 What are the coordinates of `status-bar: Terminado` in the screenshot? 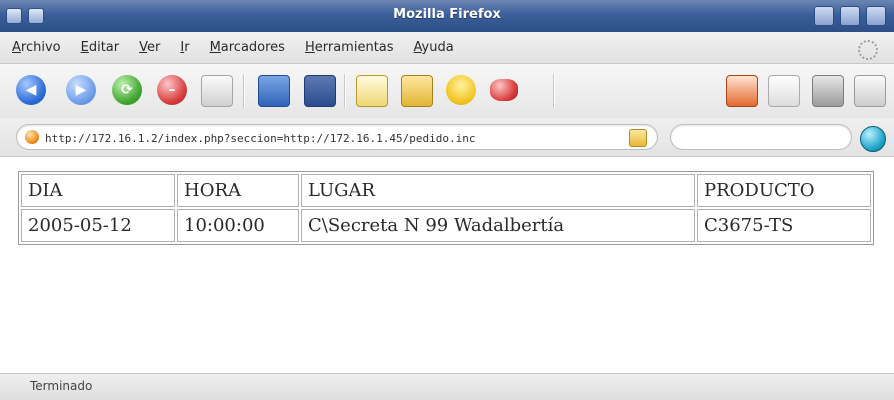 It's located at (447, 386).